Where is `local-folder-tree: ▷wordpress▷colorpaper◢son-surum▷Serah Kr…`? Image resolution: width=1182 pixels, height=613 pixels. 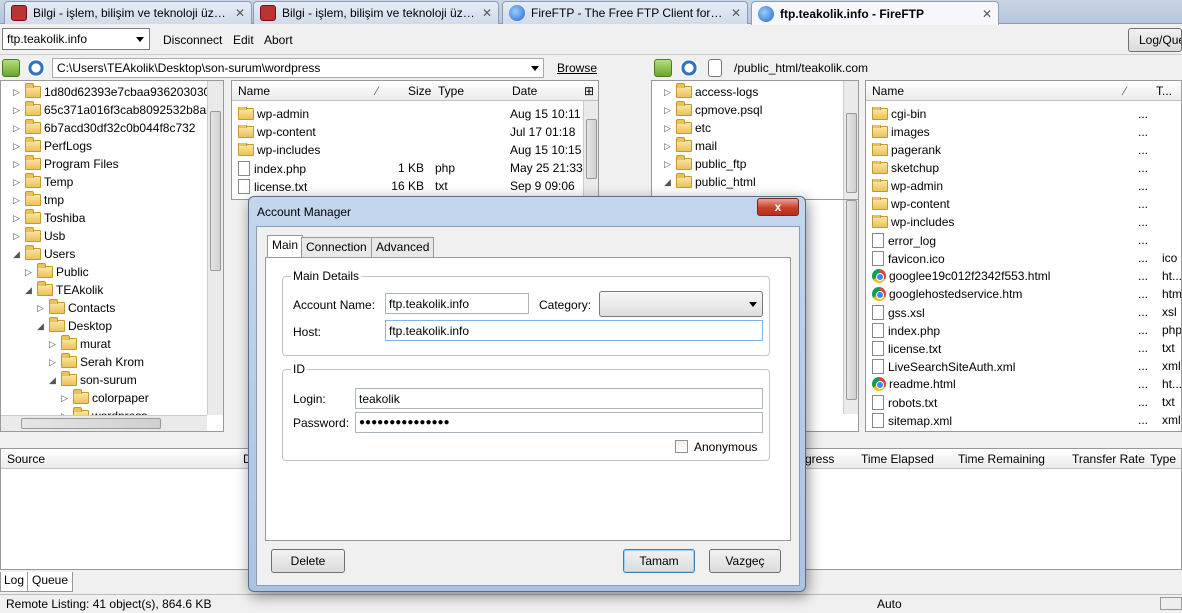
local-folder-tree: ▷wordpress▷colorpaper◢son-surum▷Serah Kr… is located at coordinates (112, 256).